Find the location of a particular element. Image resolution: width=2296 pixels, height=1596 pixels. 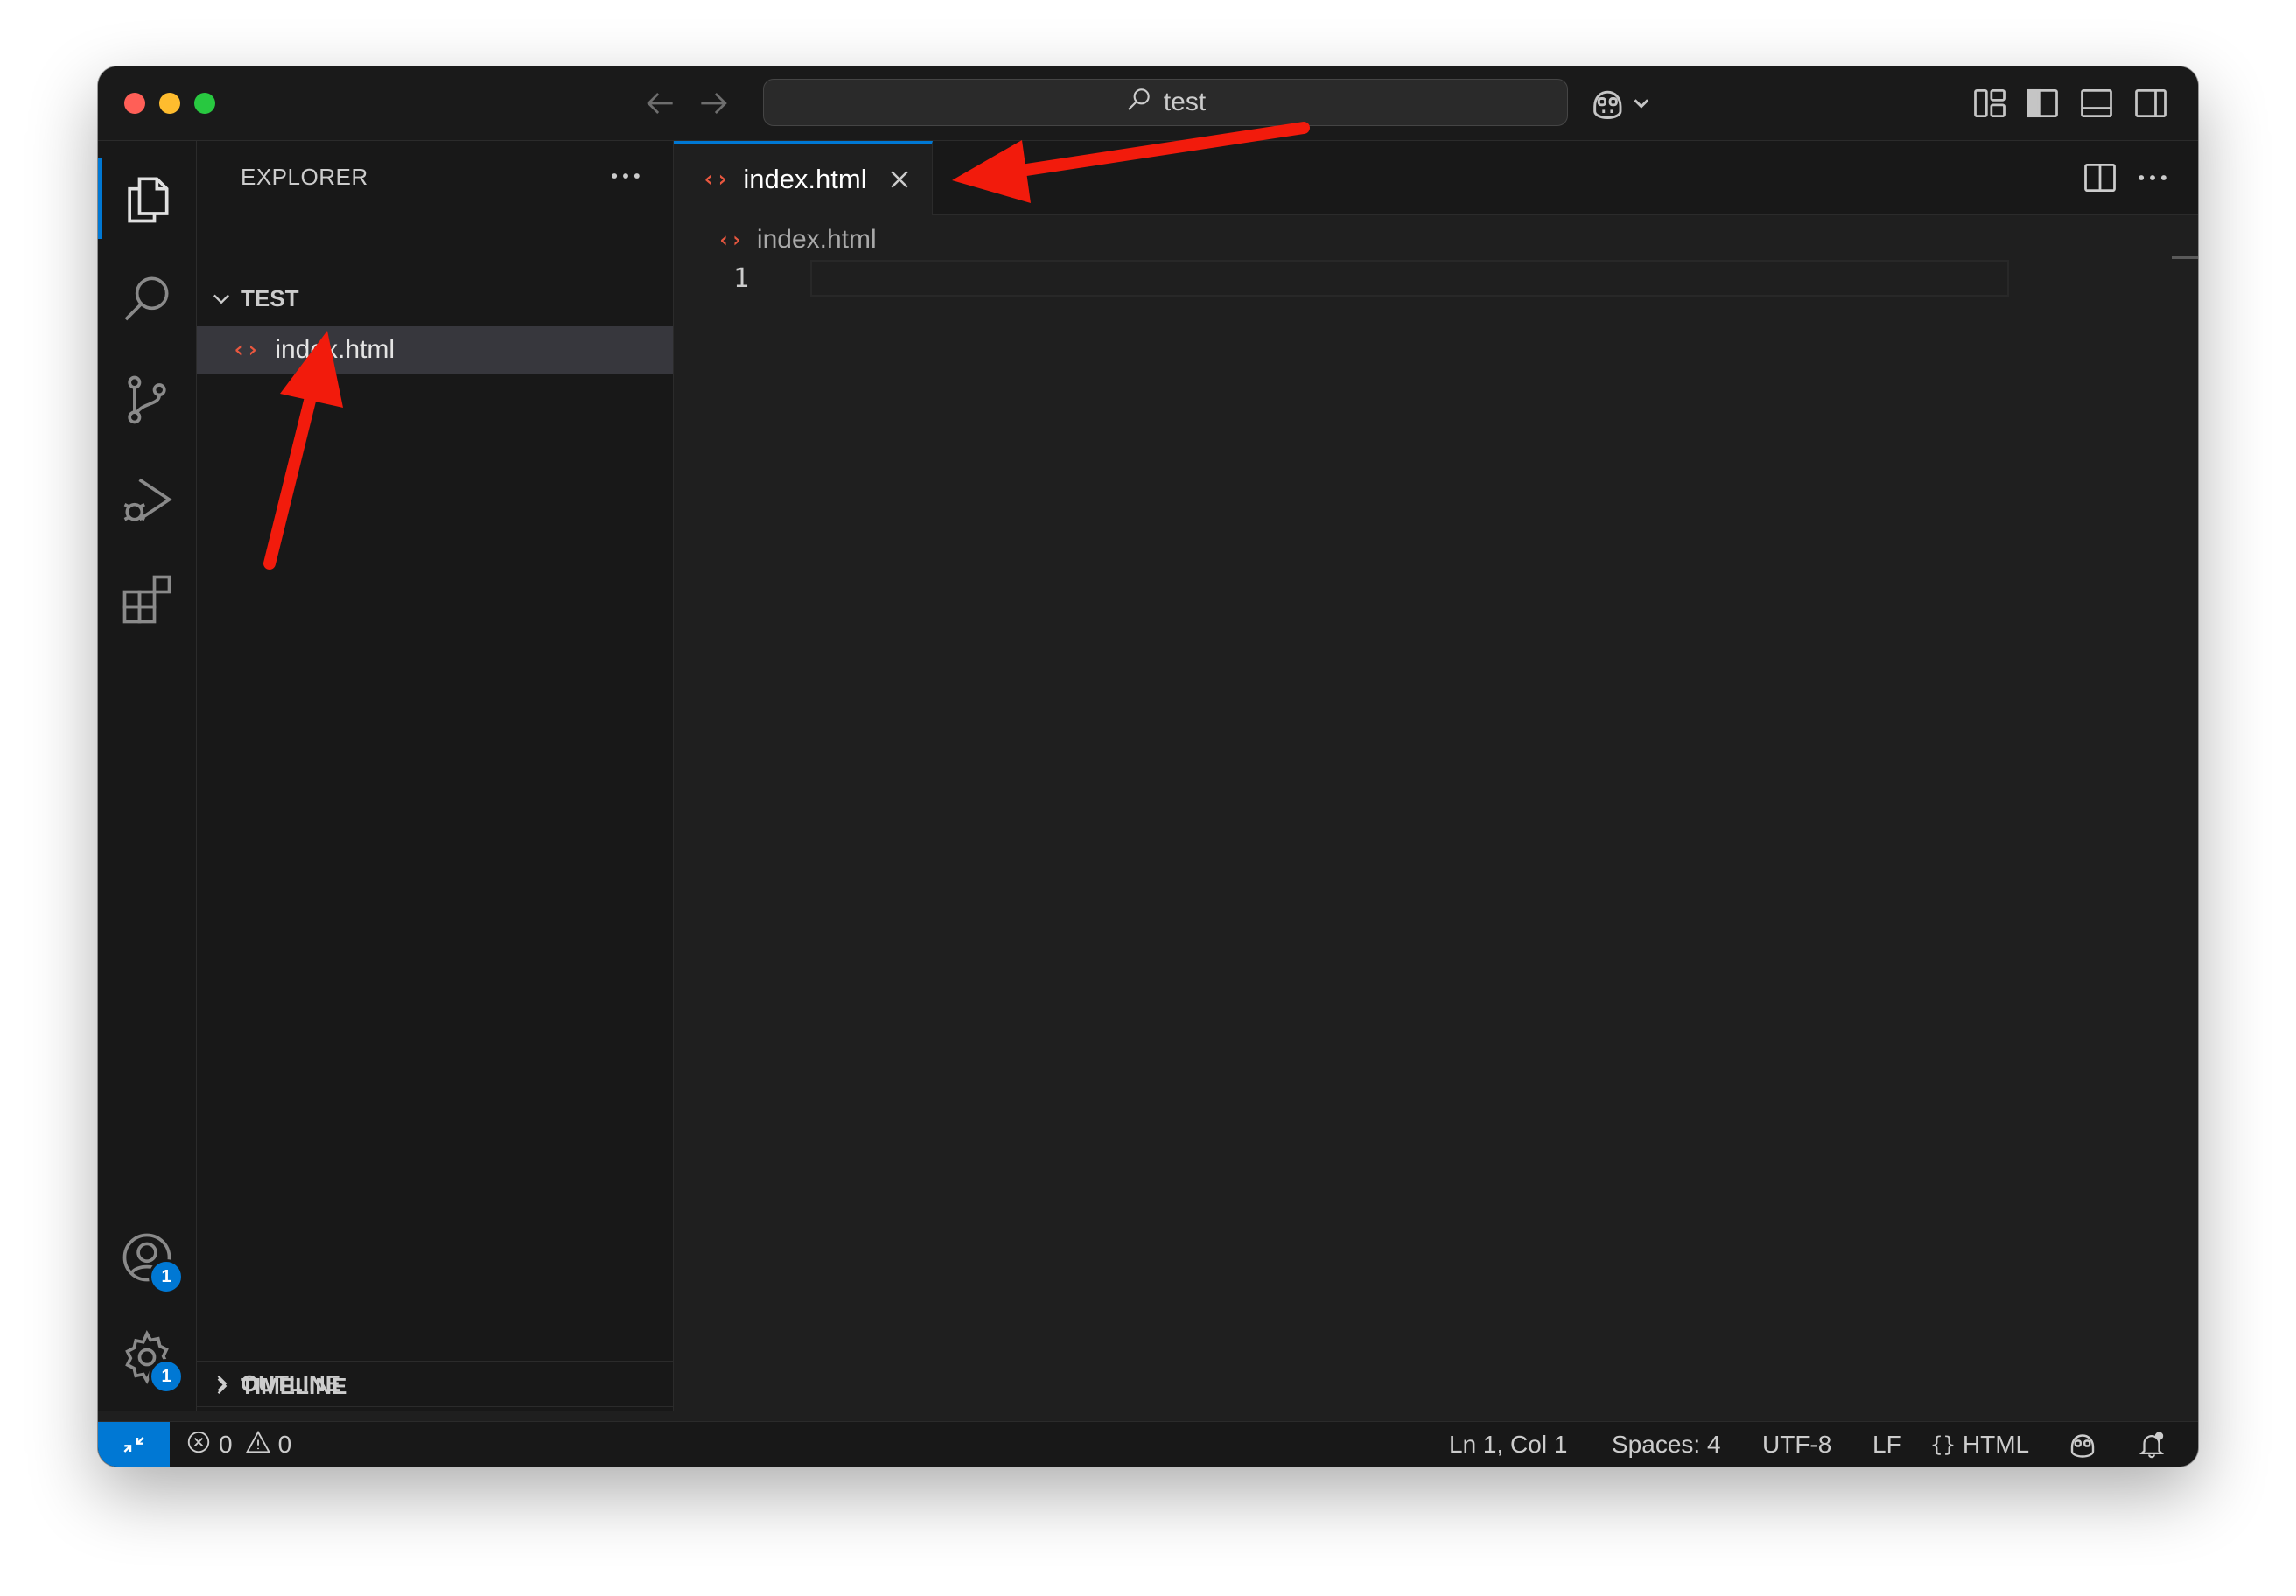

notifications-bell-icon is located at coordinates (2151, 1444).